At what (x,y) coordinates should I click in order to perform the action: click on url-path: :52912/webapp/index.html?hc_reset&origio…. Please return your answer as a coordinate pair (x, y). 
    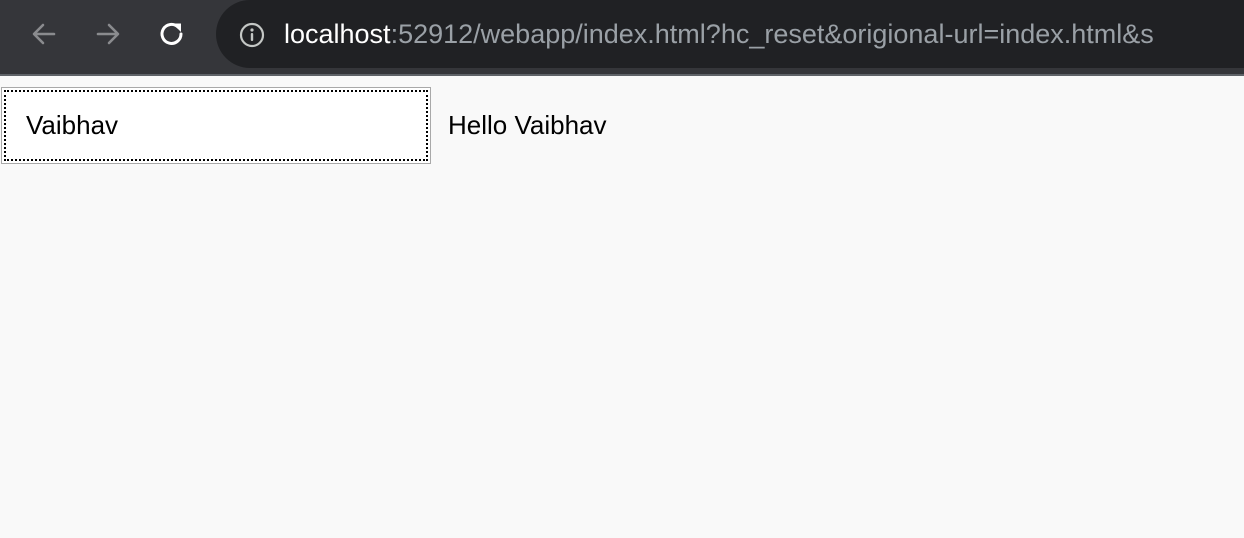
    Looking at the image, I should click on (772, 34).